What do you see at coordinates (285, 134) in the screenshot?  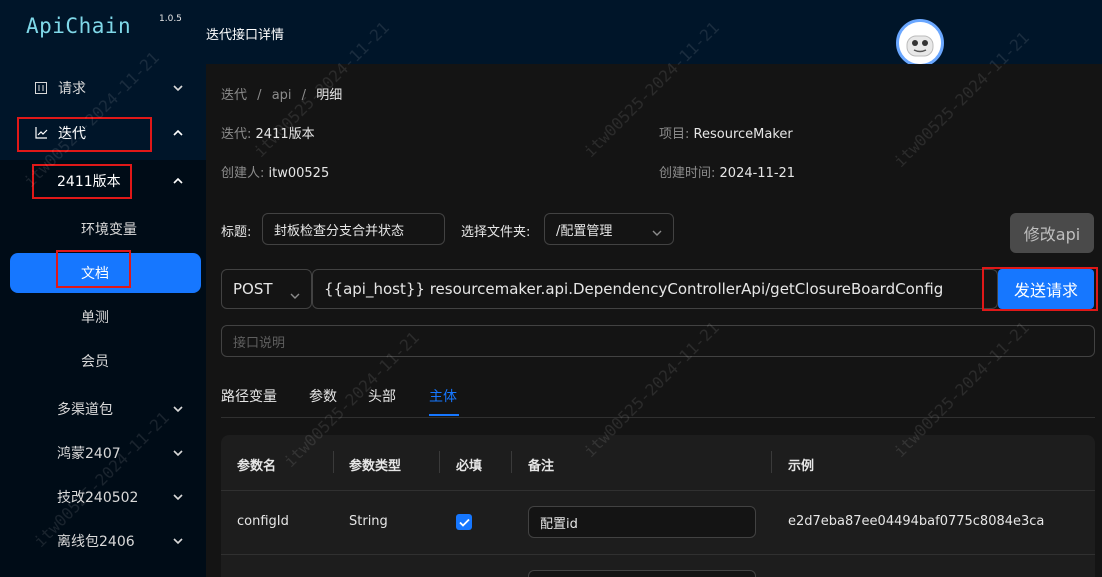 I see `meta-value: 2411版本` at bounding box center [285, 134].